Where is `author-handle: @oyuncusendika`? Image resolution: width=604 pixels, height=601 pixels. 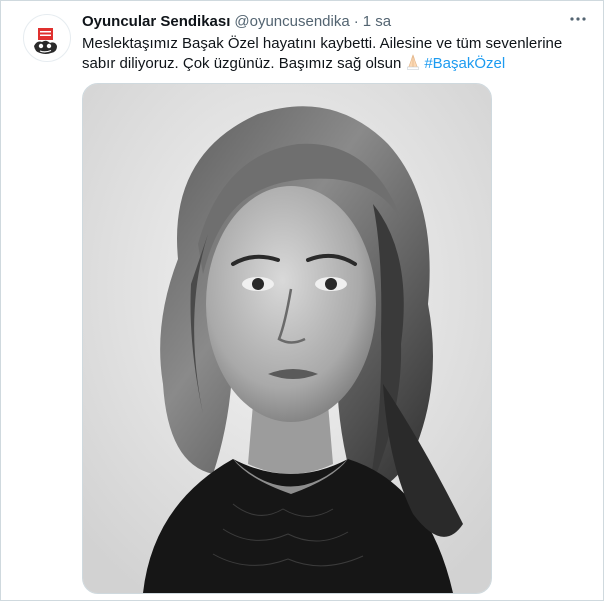
author-handle: @oyuncusendika is located at coordinates (291, 21).